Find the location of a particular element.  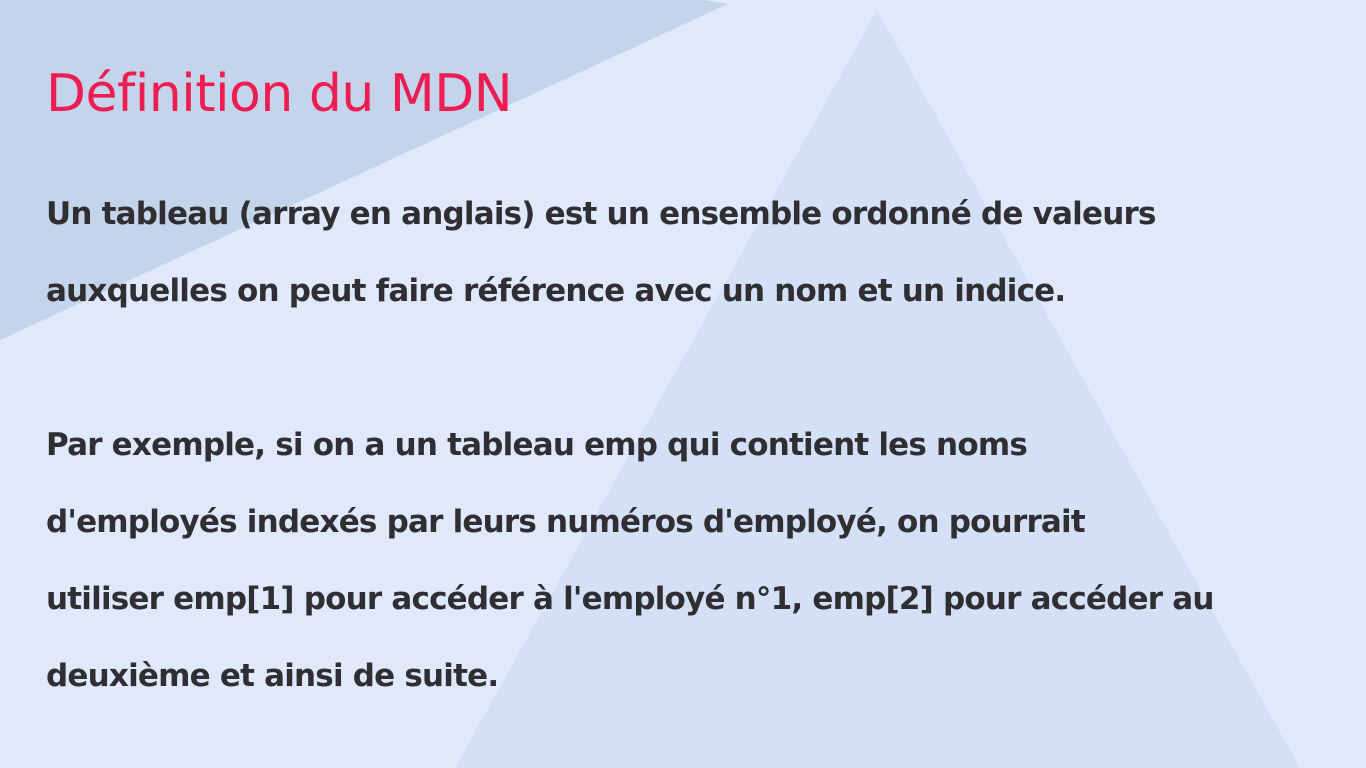

text-line: deuxième et ainsi de suite. is located at coordinates (272, 676).